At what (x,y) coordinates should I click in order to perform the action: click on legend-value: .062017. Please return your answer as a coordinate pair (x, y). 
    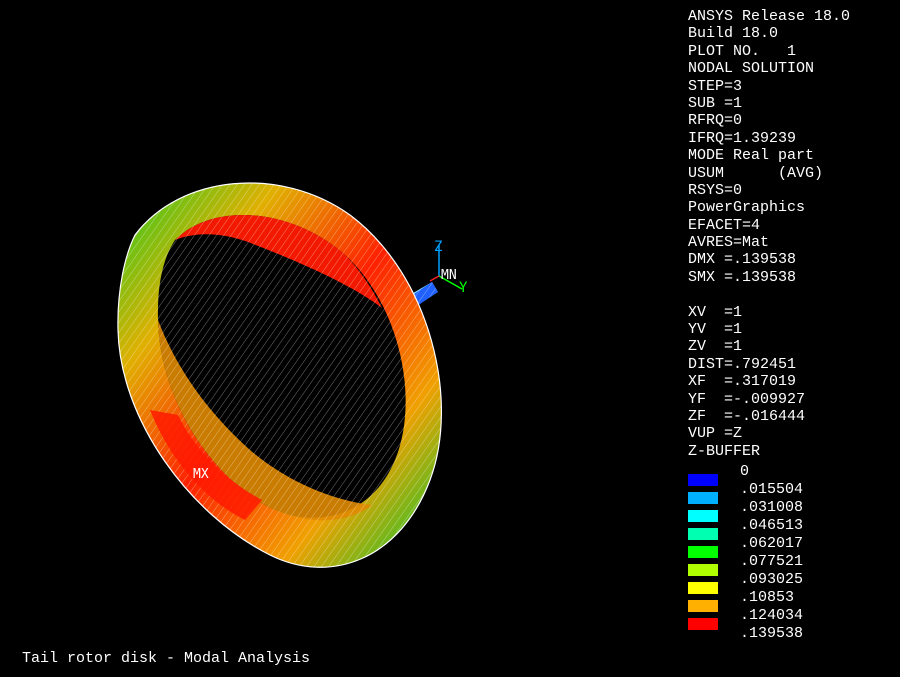
    Looking at the image, I should click on (772, 543).